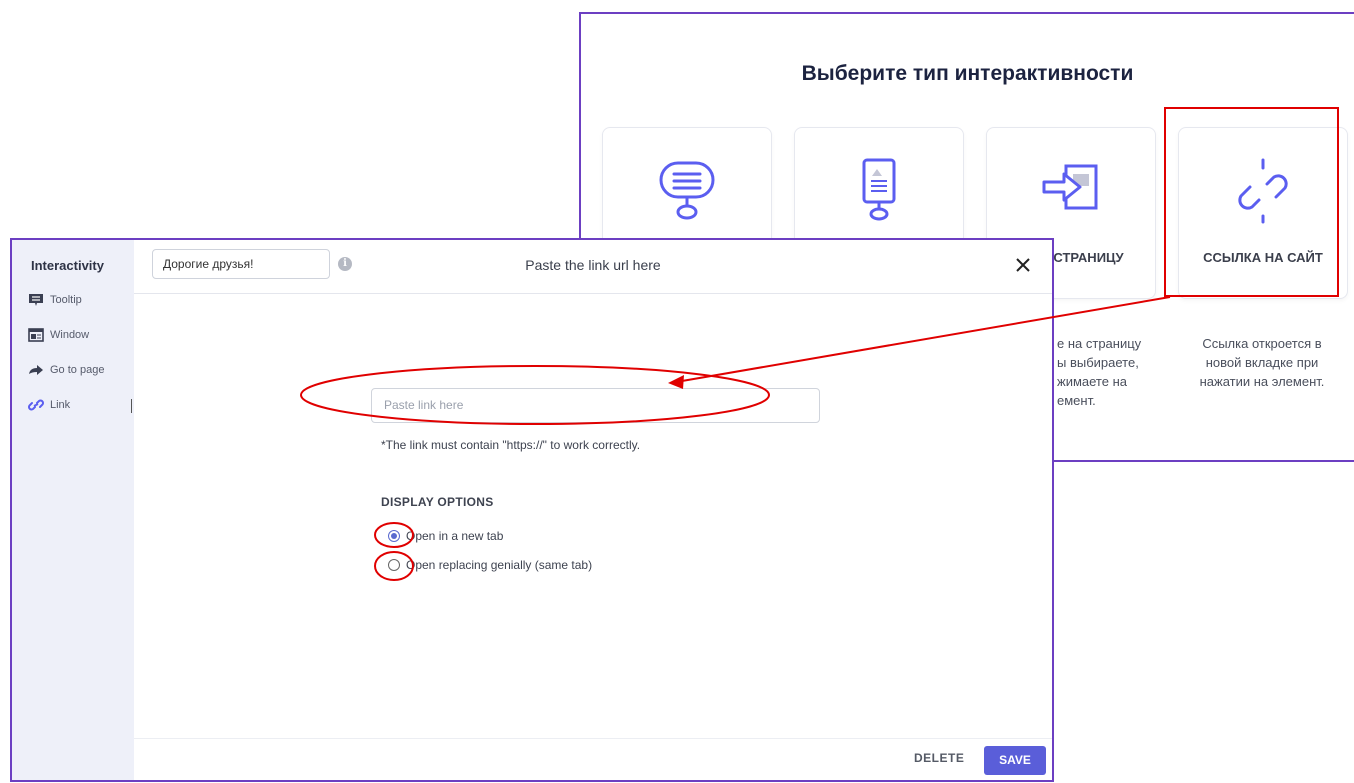 This screenshot has height=783, width=1354. What do you see at coordinates (60, 405) in the screenshot?
I see `sidebar-item-label: Link` at bounding box center [60, 405].